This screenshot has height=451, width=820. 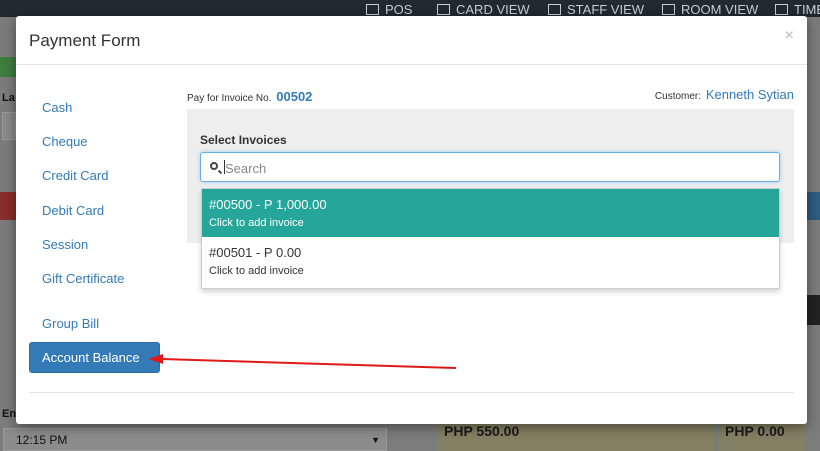 I want to click on annotation-arrow-icon, so click(x=302, y=361).